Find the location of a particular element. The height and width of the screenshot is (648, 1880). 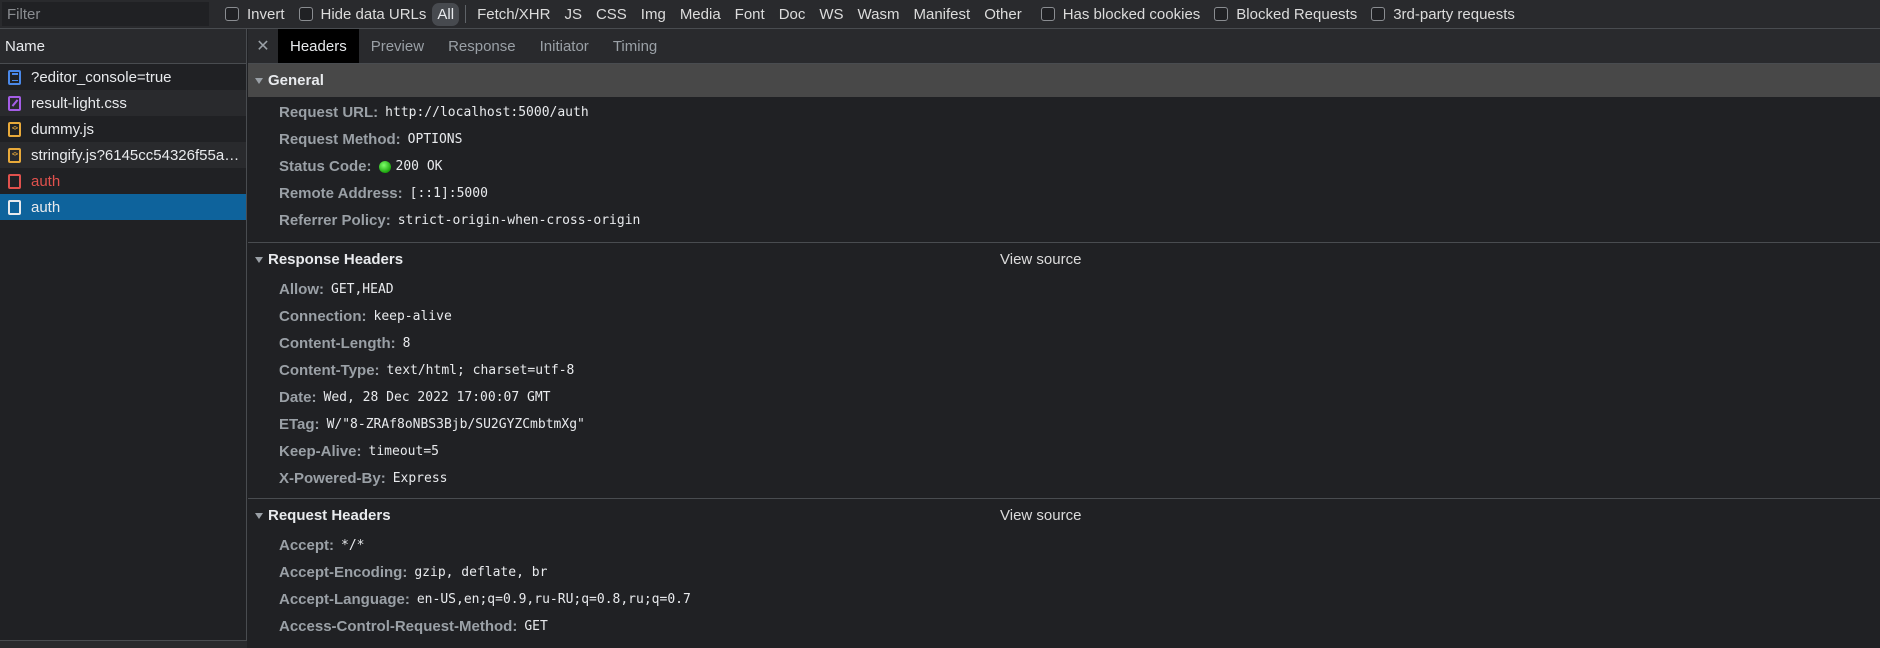

has-blocked-cookies-label: Has blocked cookies is located at coordinates (1131, 14).